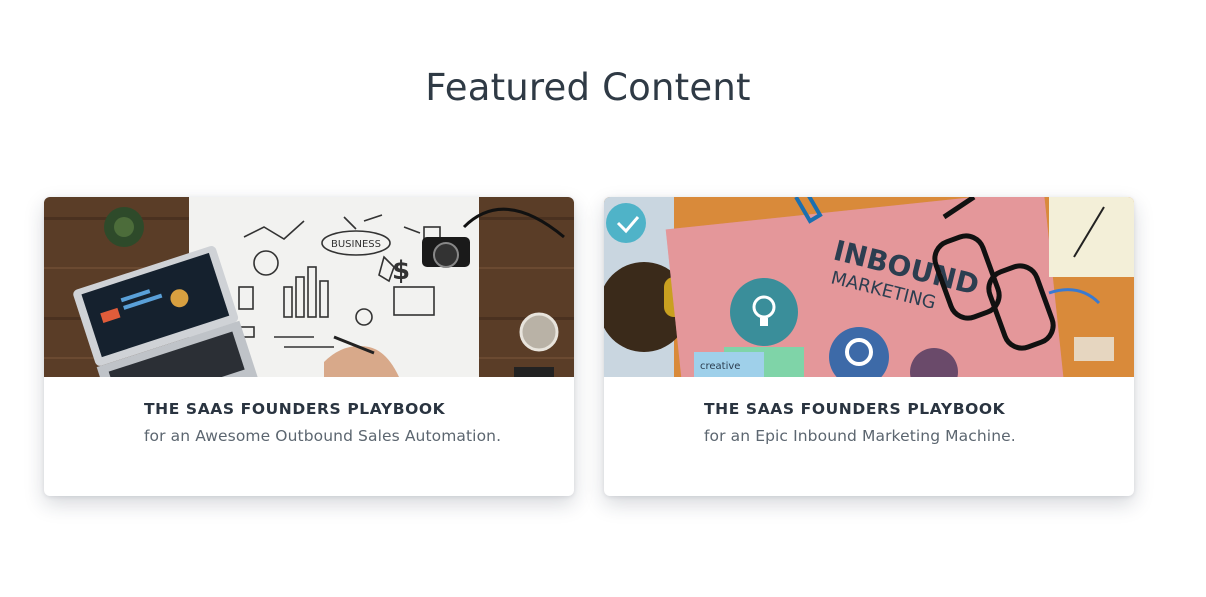 Image resolution: width=1206 pixels, height=597 pixels. Describe the element at coordinates (720, 366) in the screenshot. I see `sticky-note-creative: creative` at that location.